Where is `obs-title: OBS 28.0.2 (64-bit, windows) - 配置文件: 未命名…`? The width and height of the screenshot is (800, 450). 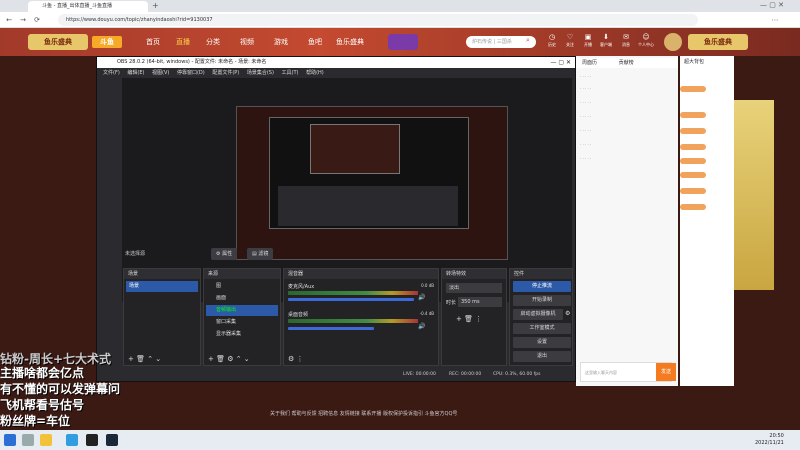 obs-title: OBS 28.0.2 (64-bit, windows) - 配置文件: 未命名… is located at coordinates (192, 62).